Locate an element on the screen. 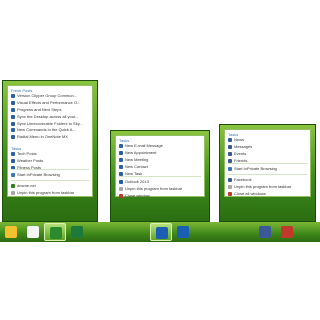 Image resolution: width=320 pixels, height=320 pixels. jumplist-item: New Contact is located at coordinates (160, 166).